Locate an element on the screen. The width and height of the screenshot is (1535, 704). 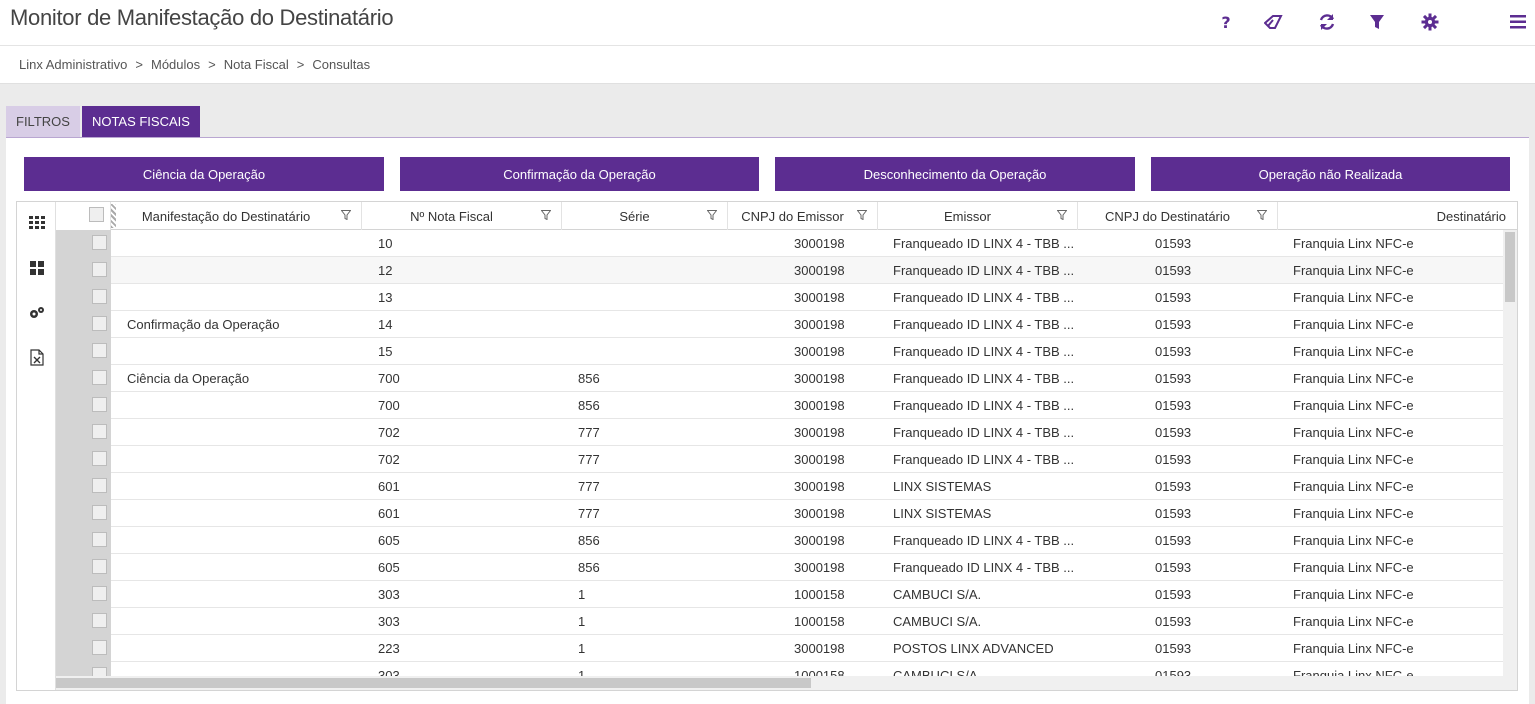
cell-serie: 777 is located at coordinates (589, 513).